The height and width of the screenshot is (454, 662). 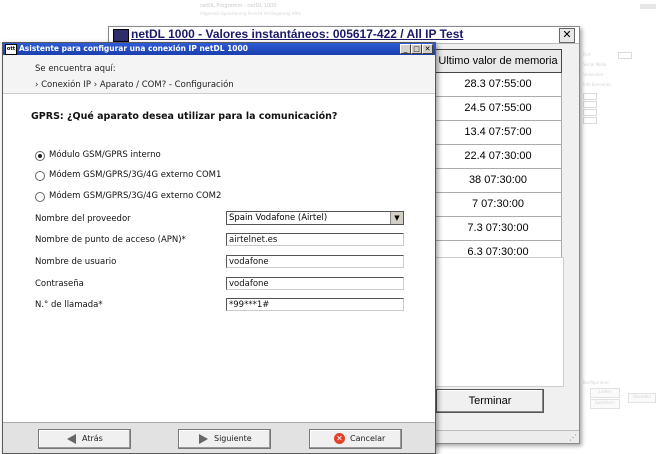 I want to click on resize-grip-icon: ⋰, so click(x=573, y=437).